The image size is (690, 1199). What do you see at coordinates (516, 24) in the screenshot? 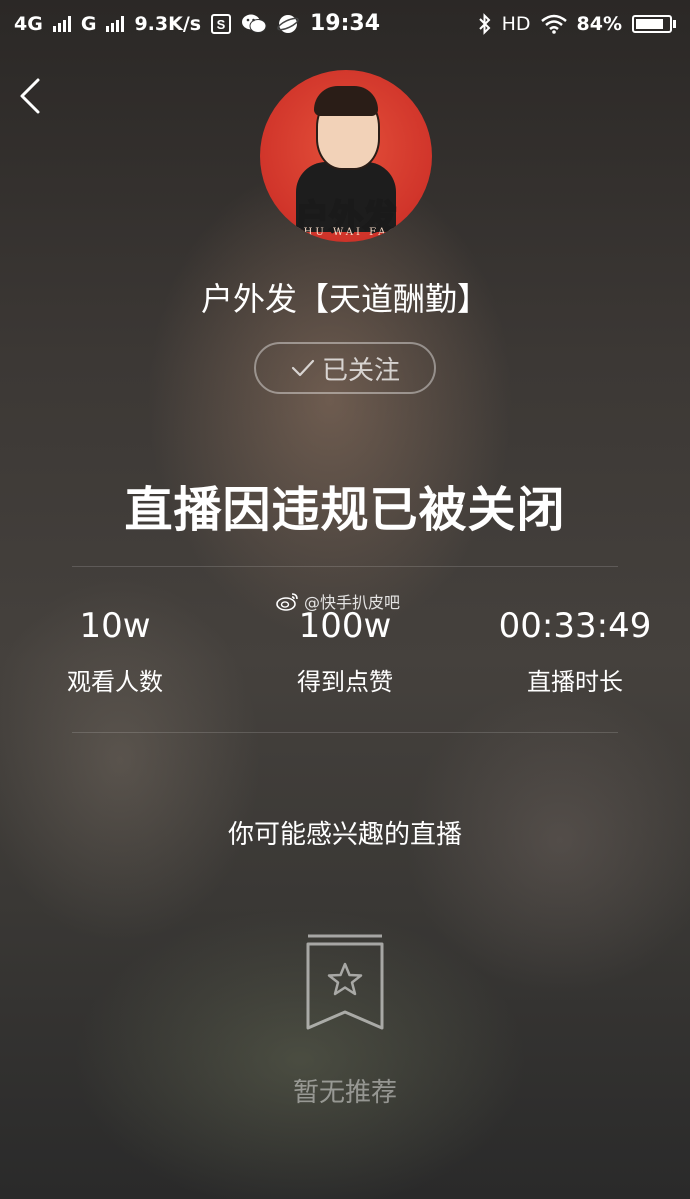
I see `hd-label: HD` at bounding box center [516, 24].